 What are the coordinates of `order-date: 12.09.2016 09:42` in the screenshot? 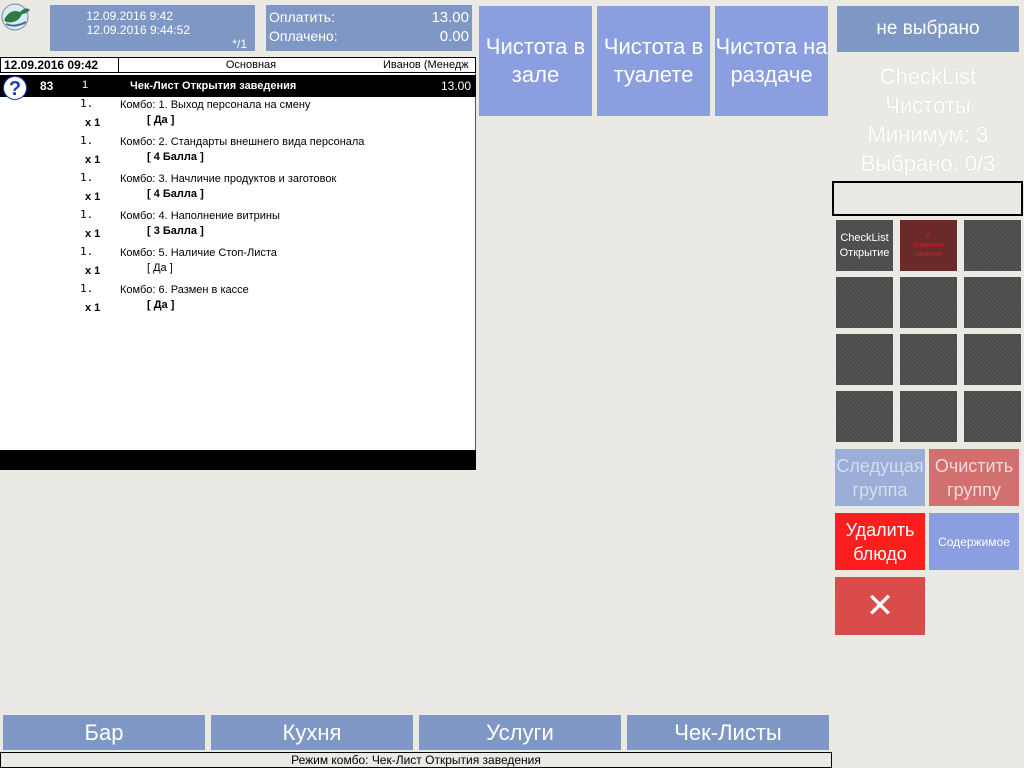 It's located at (60, 65).